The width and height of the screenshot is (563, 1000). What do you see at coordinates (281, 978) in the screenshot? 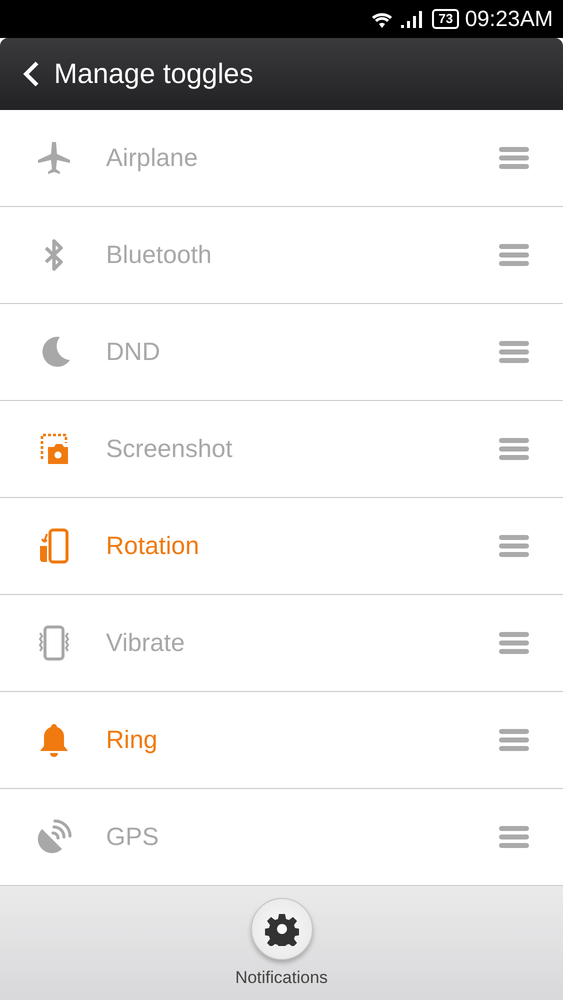
I see `settings-caption: Notifications` at bounding box center [281, 978].